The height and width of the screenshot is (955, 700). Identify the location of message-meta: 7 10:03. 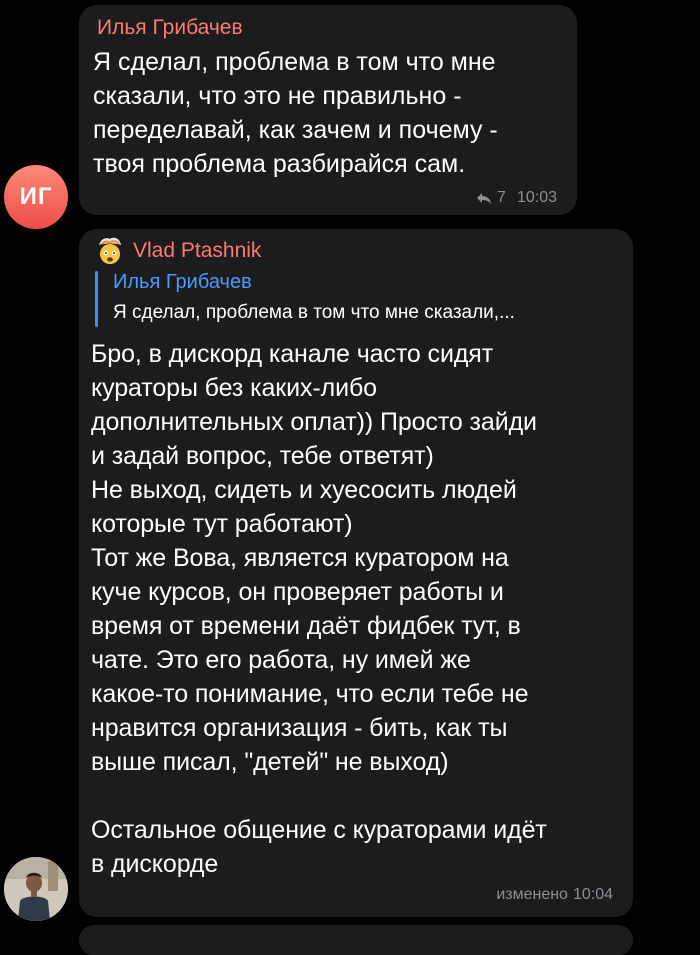
(516, 198).